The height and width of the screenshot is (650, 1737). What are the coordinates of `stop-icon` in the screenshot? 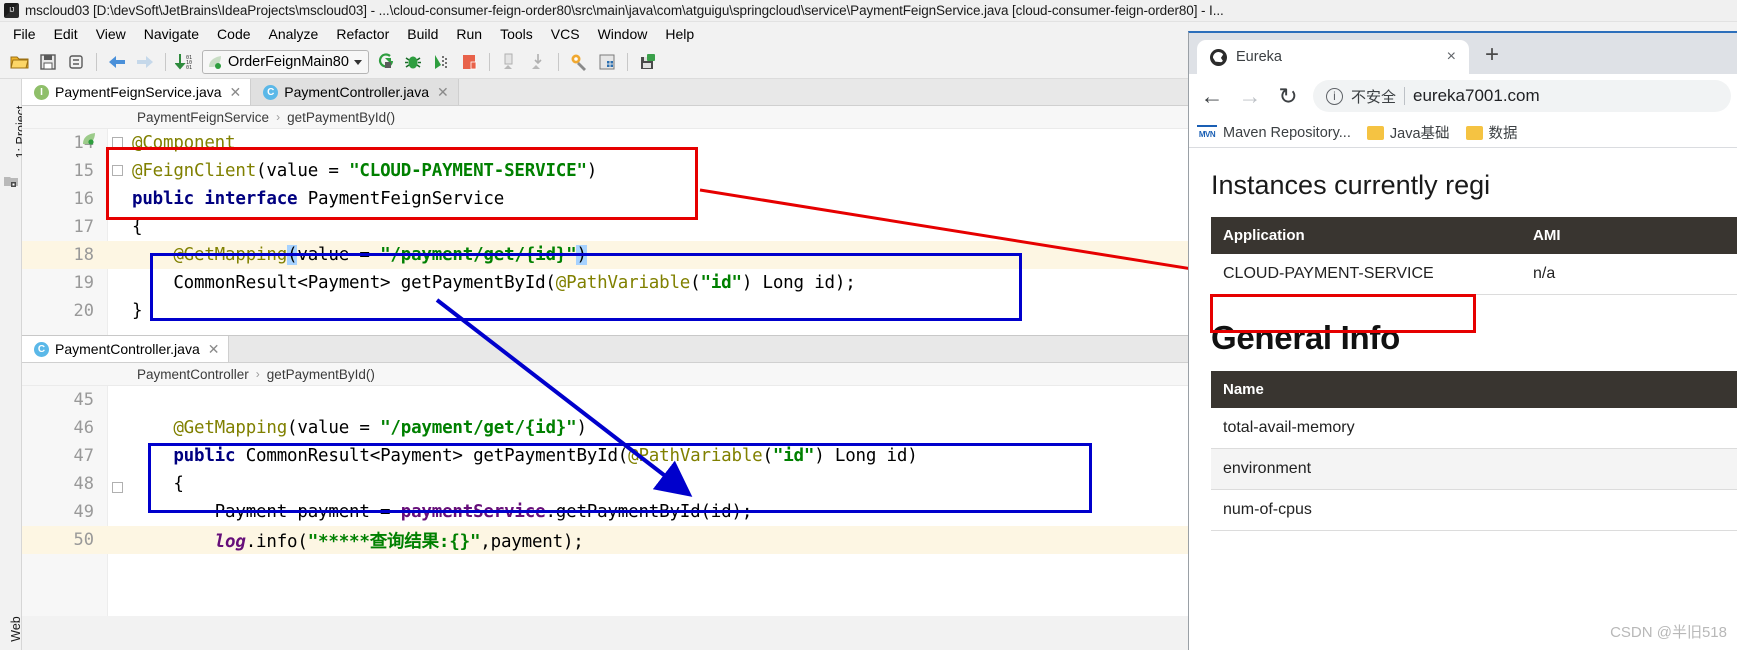 It's located at (469, 62).